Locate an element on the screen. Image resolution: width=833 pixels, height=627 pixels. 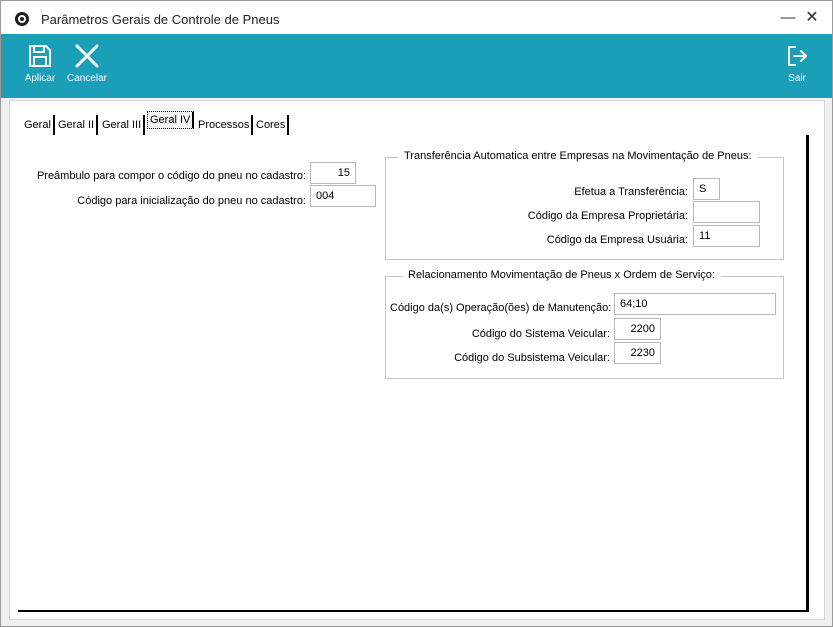
app-logo-icon is located at coordinates (22, 19).